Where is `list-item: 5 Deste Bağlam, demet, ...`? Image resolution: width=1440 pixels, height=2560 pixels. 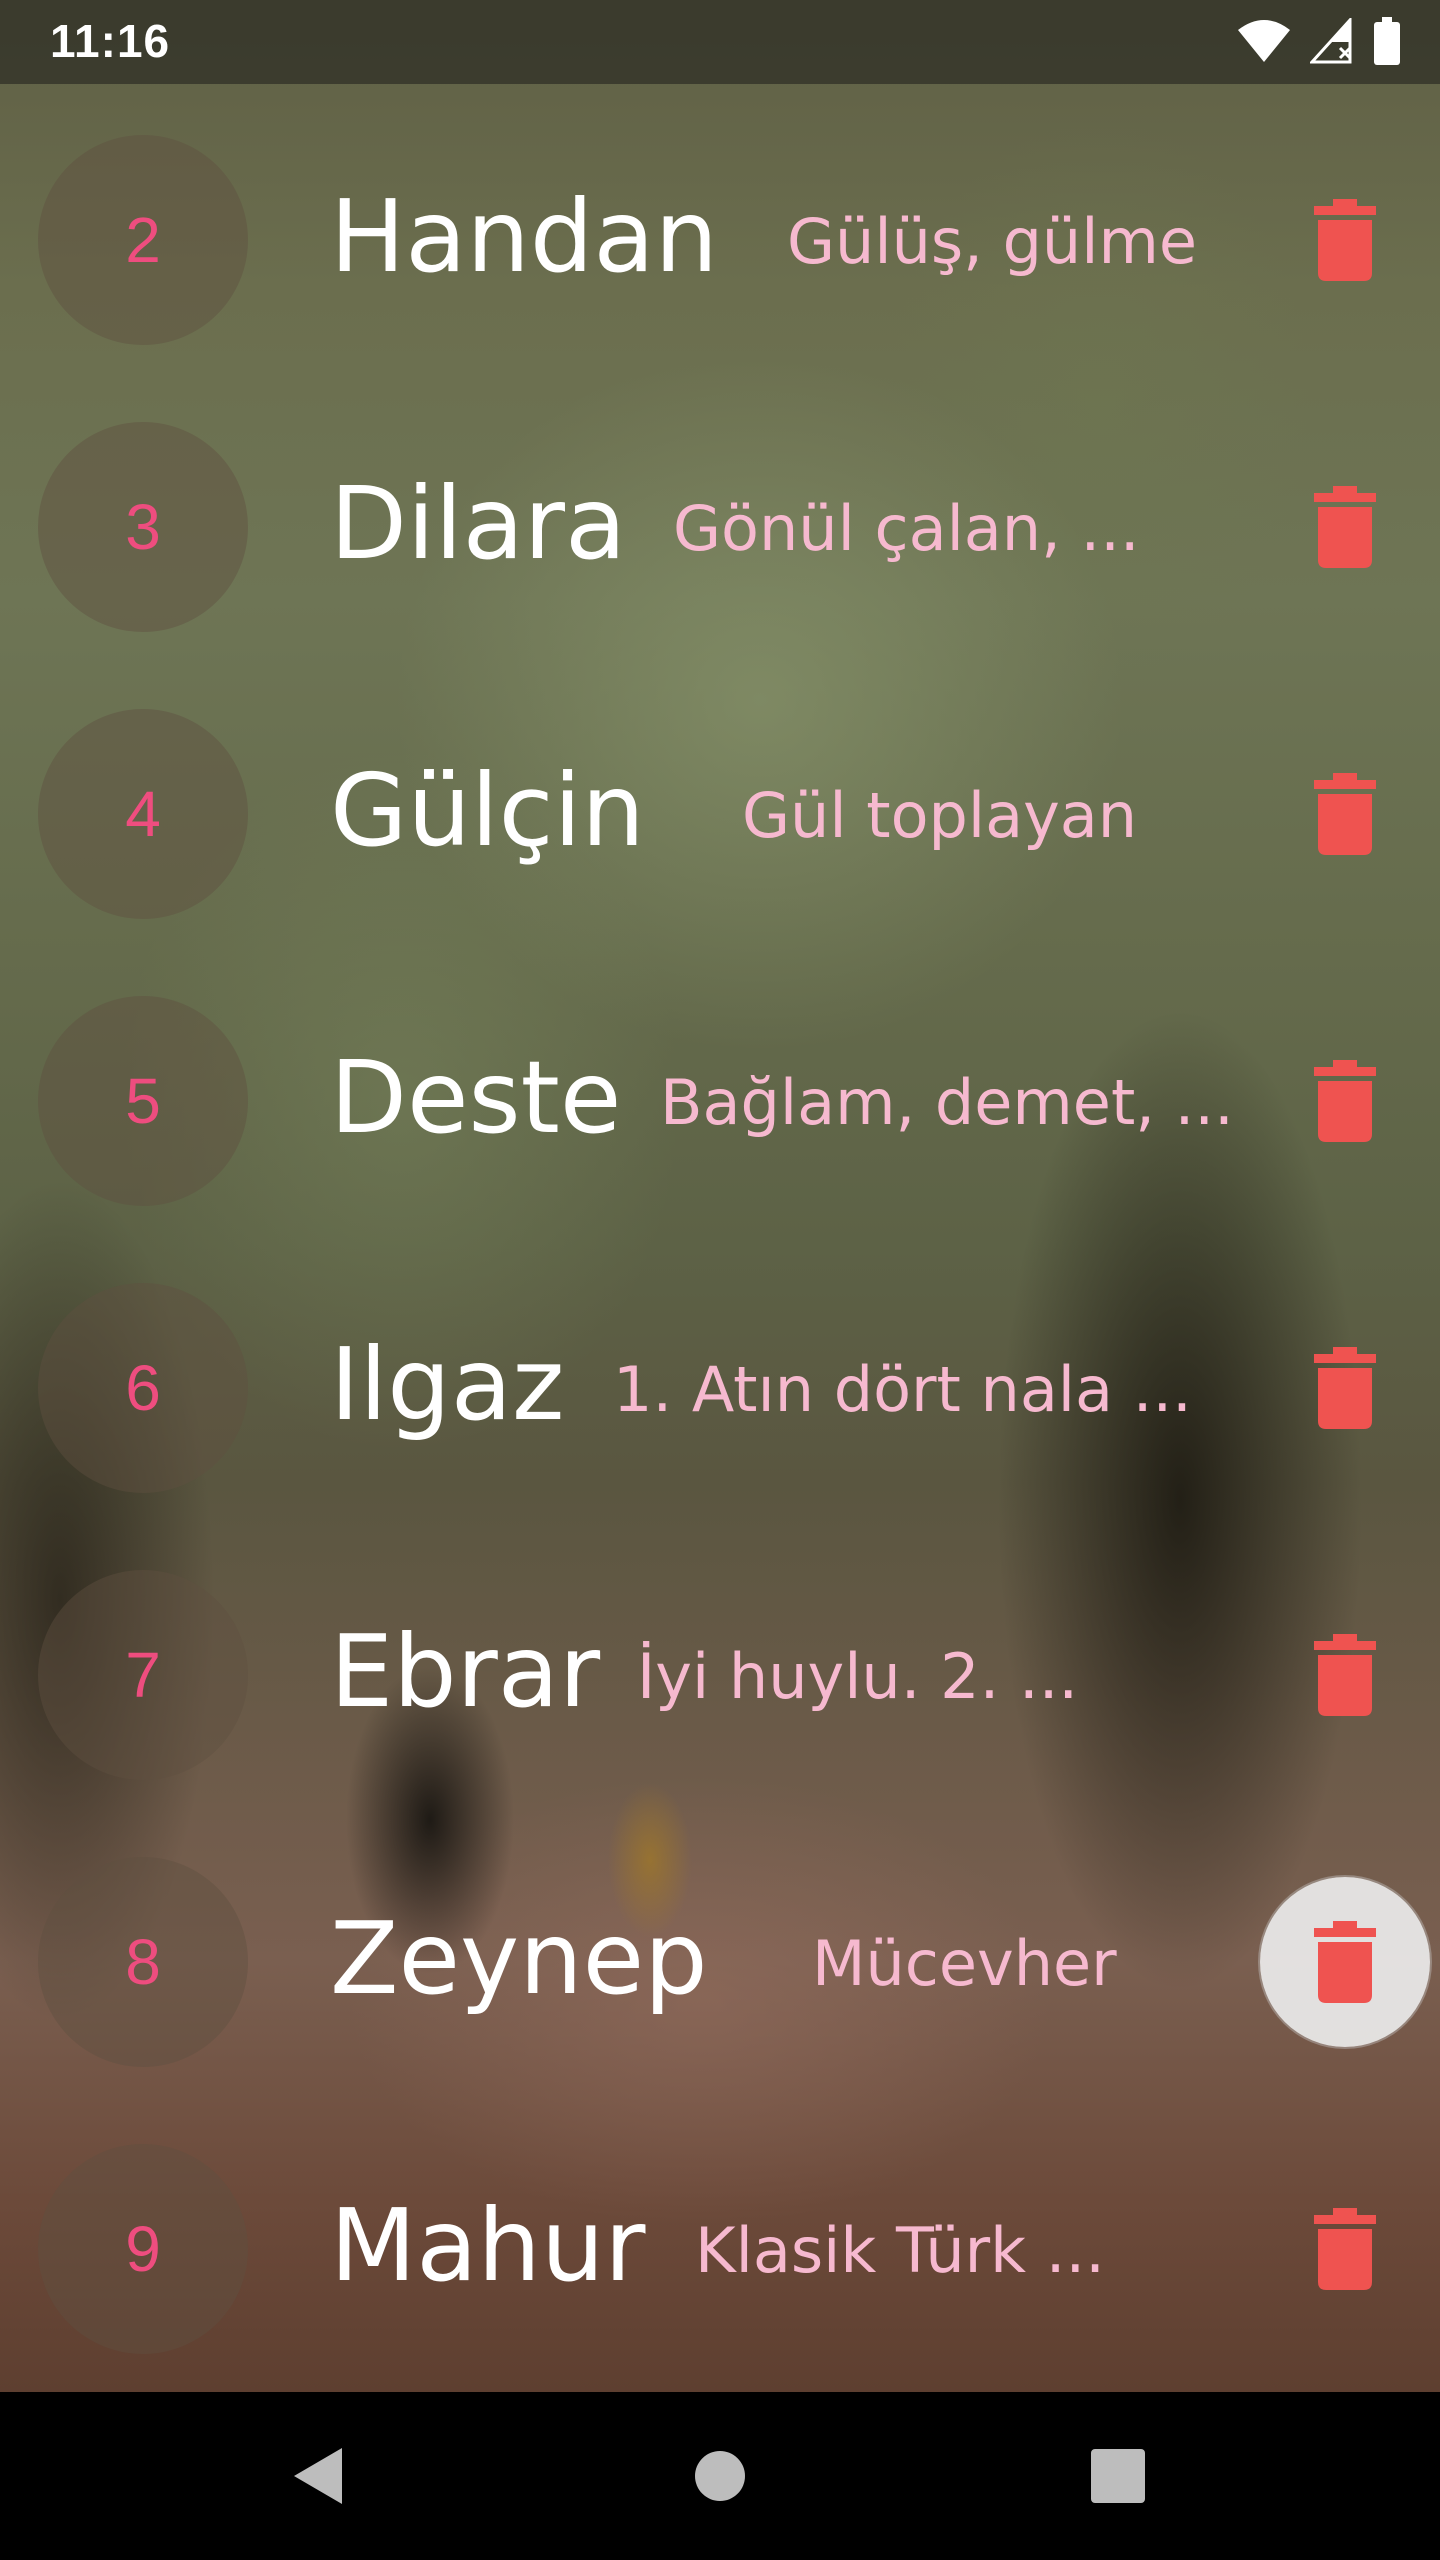
list-item: 5 Deste Bağlam, demet, ... is located at coordinates (720, 1101).